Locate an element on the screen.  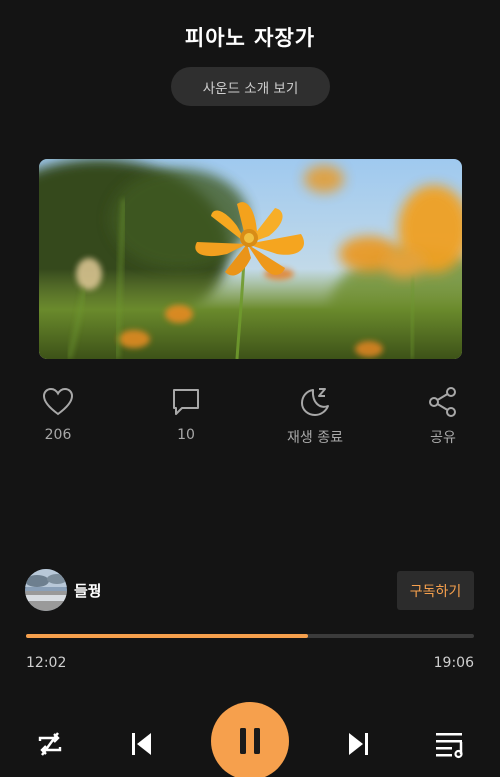
progress-fill is located at coordinates (167, 636).